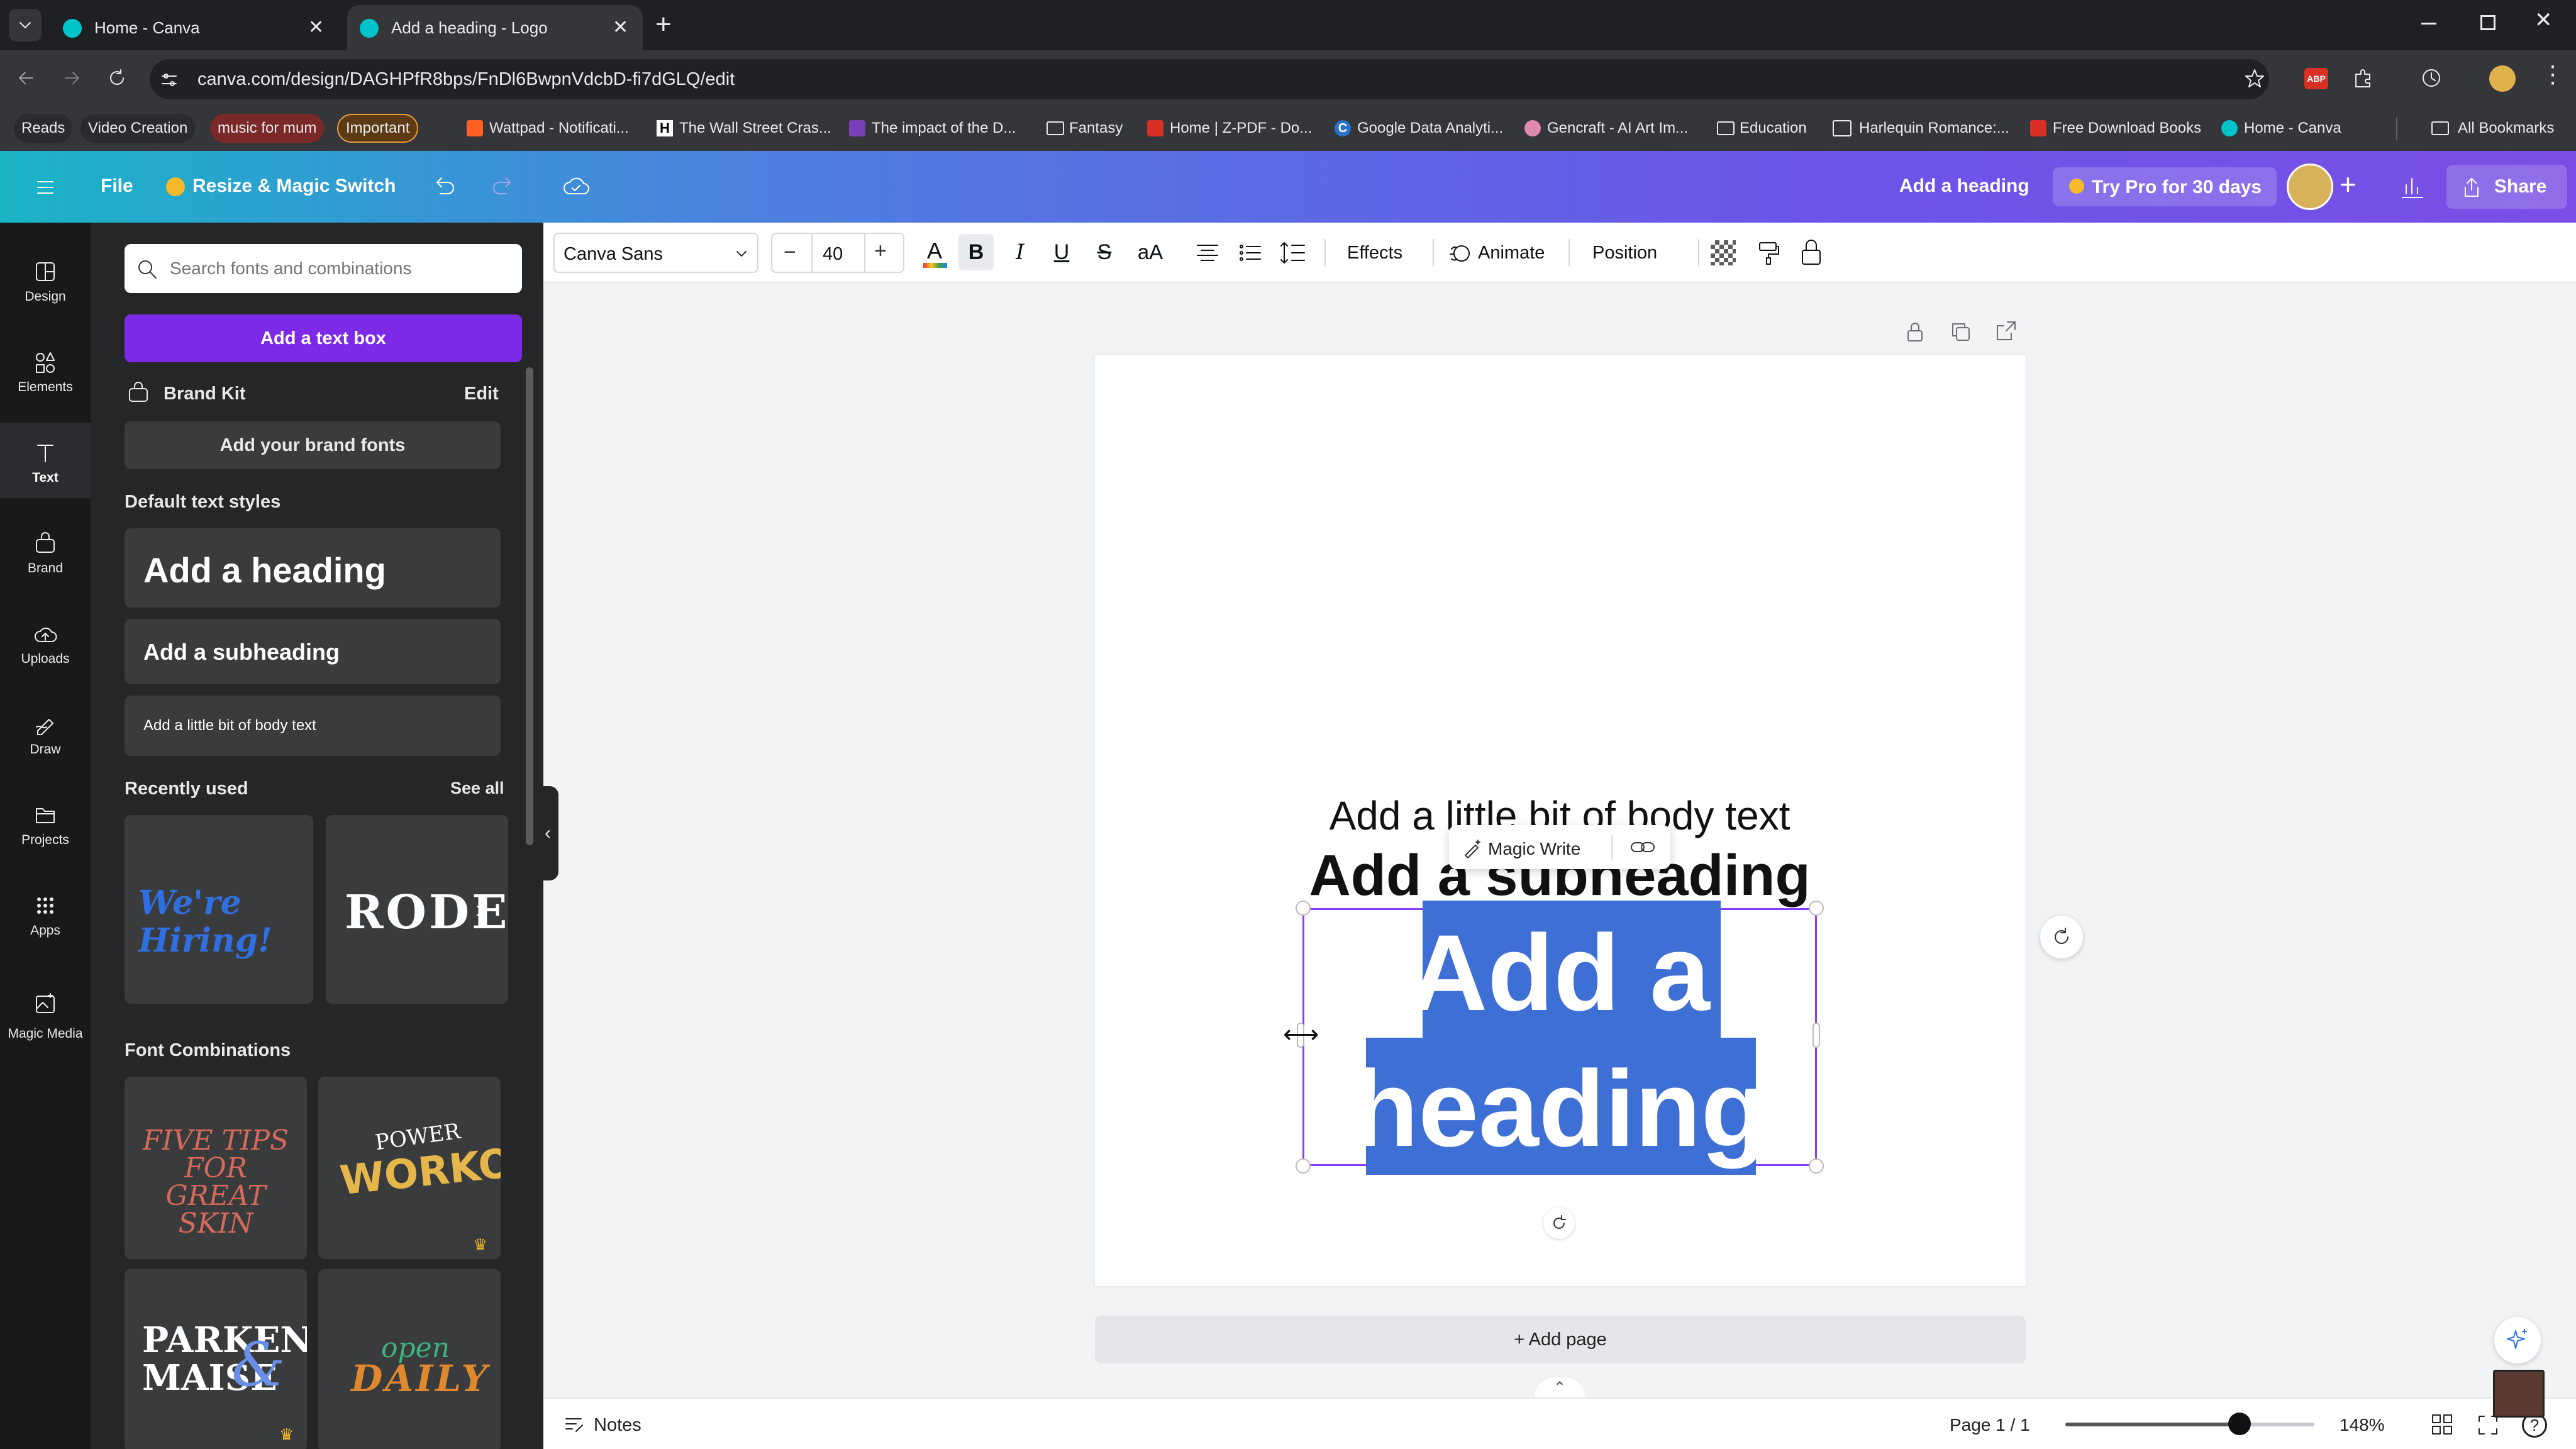 This screenshot has width=2576, height=1449. I want to click on rail-brand: Brand, so click(45, 551).